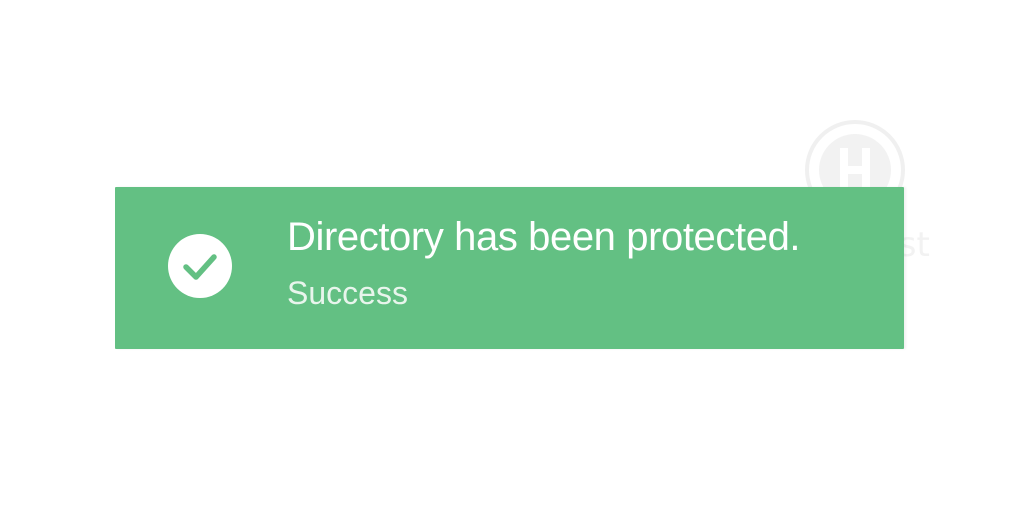 This screenshot has width=1024, height=527. Describe the element at coordinates (544, 237) in the screenshot. I see `notification-title: Directory has been protected.` at that location.